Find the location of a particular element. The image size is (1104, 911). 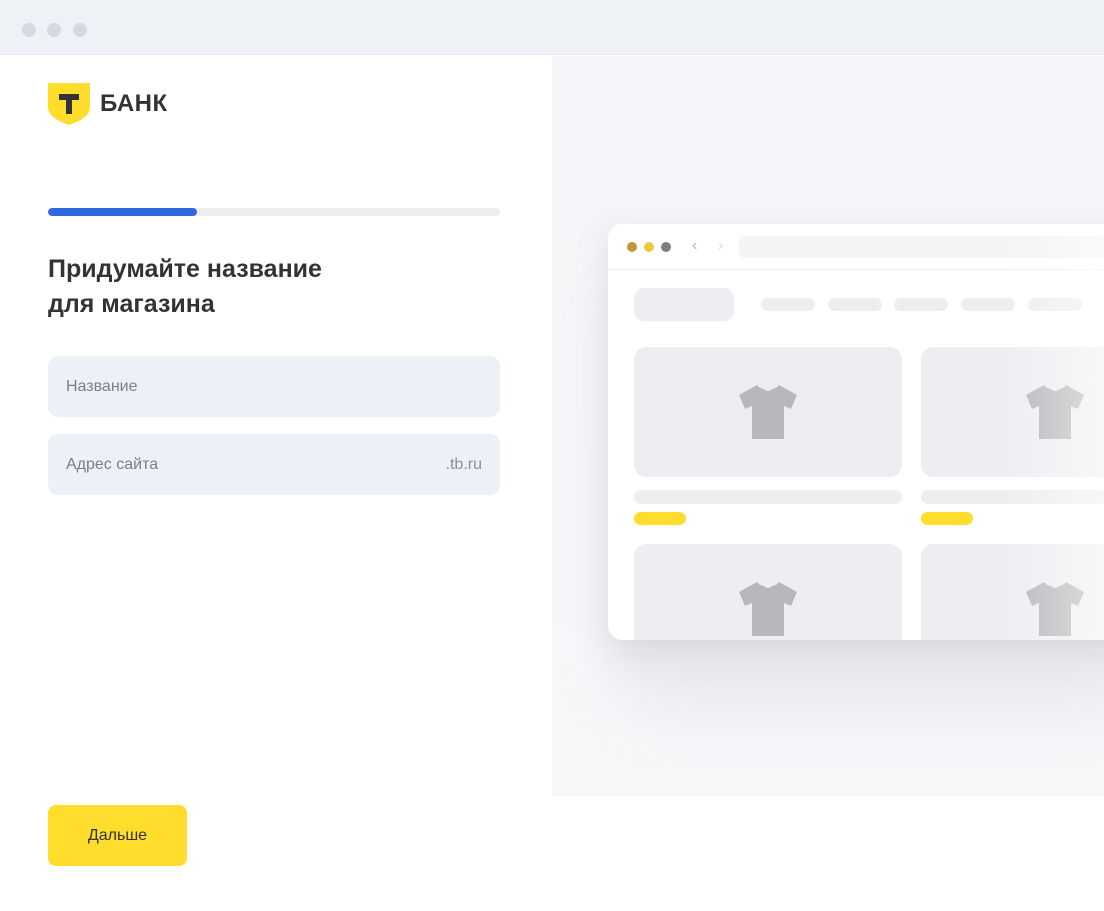

bank-logo: БАНК is located at coordinates (108, 104).